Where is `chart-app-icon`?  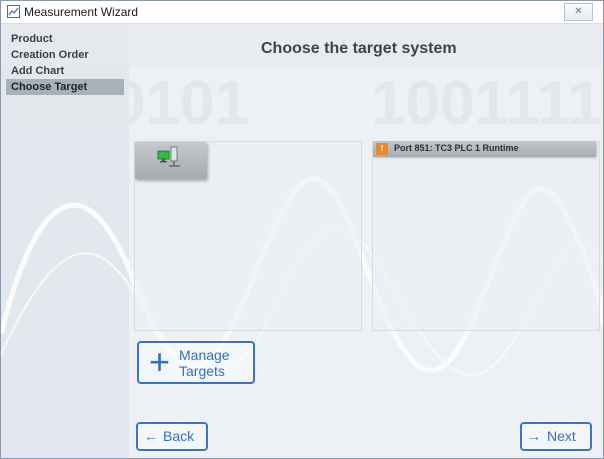 chart-app-icon is located at coordinates (13, 11).